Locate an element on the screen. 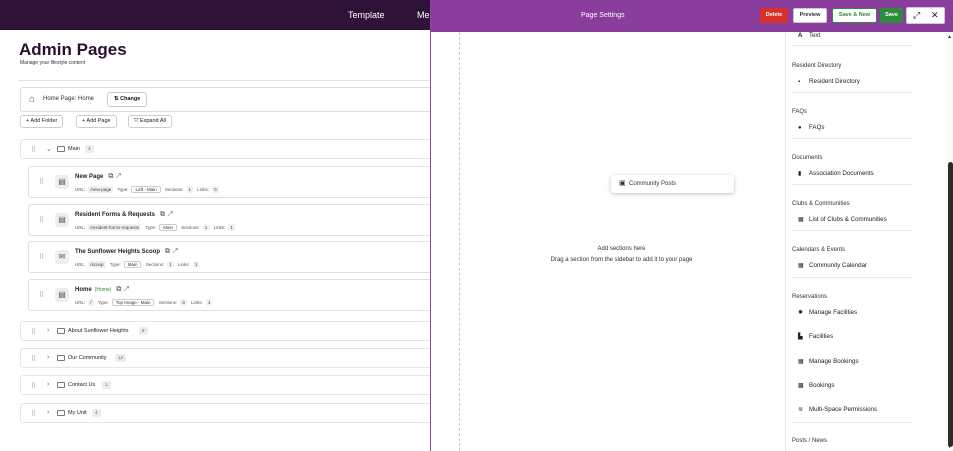 This screenshot has height=451, width=953. home-page-selector: ⌂ Home Page: Home ⇅ Change is located at coordinates (230, 99).